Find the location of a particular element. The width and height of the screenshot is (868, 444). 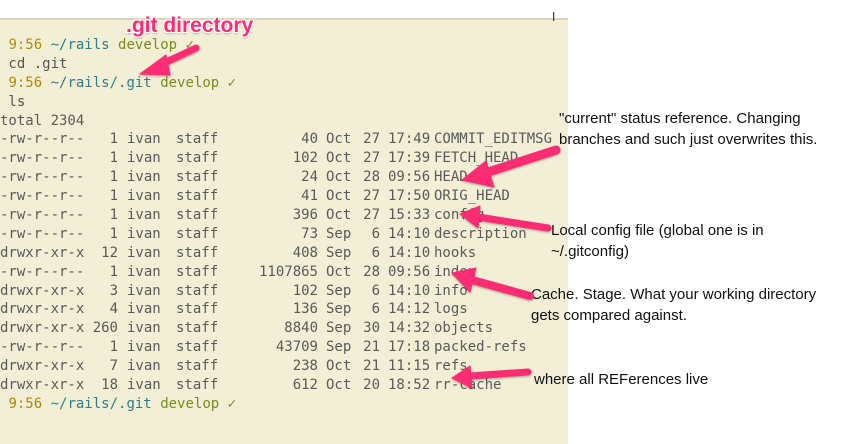

file-size: 73 is located at coordinates (309, 233).